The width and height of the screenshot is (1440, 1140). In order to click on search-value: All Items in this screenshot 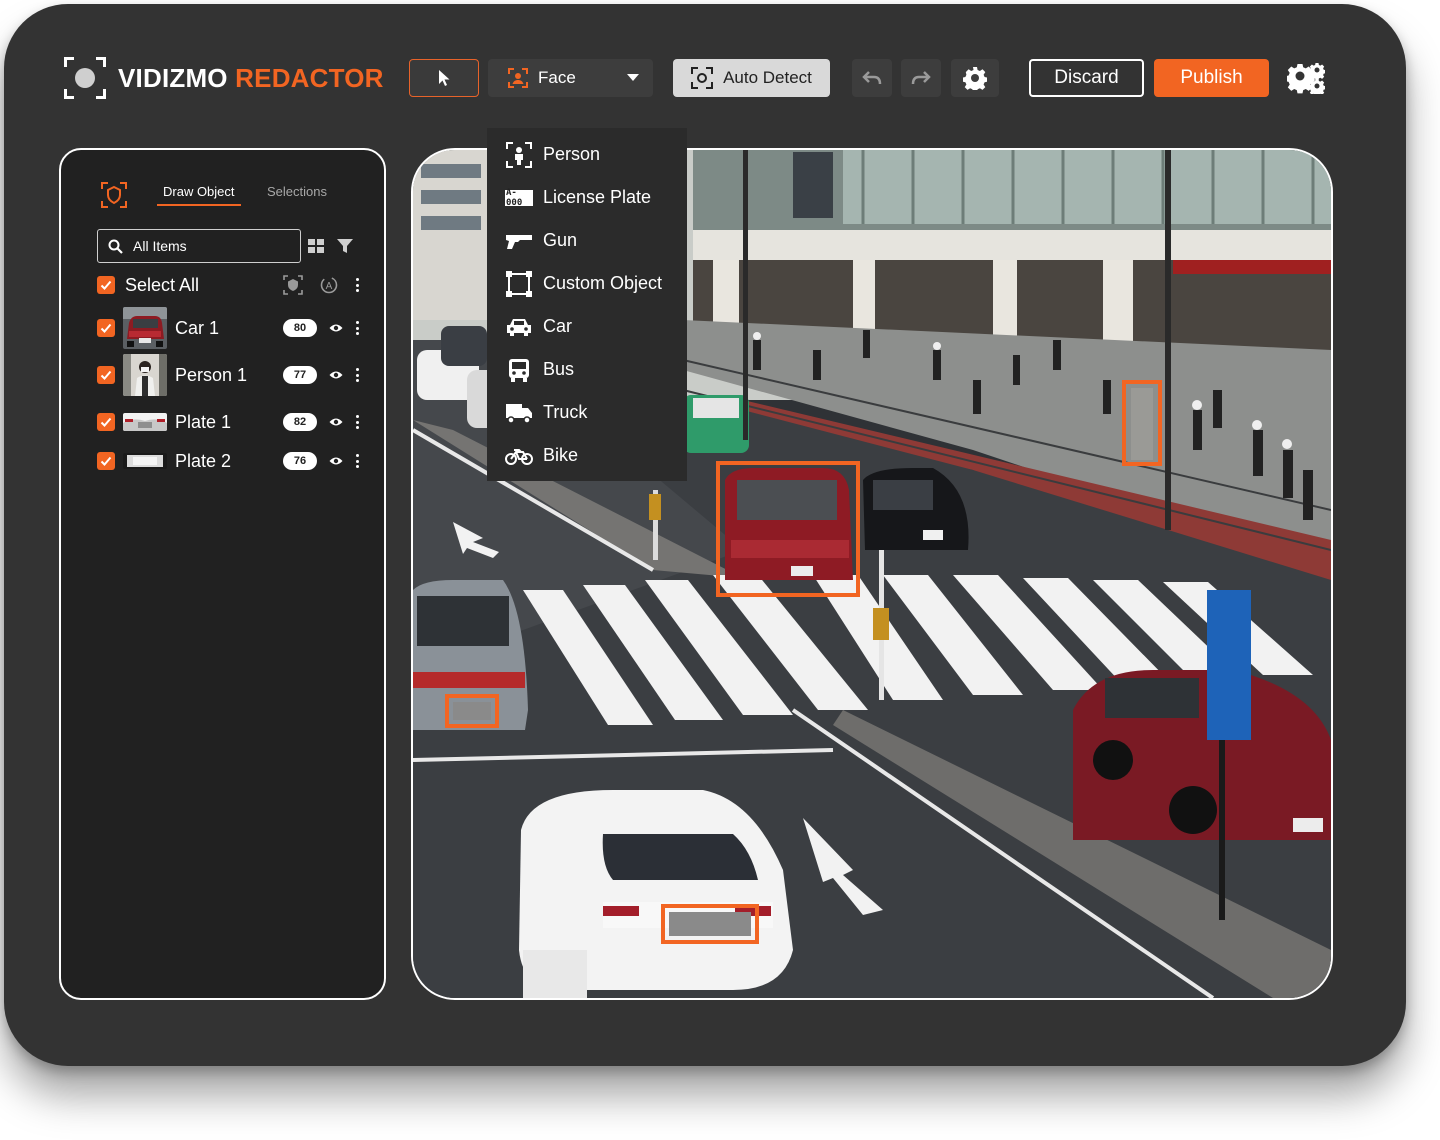, I will do `click(160, 246)`.